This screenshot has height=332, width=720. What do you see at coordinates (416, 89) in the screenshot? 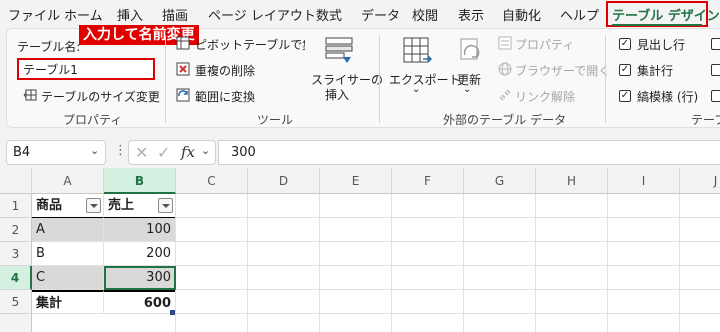
I see `export-dropdown-icon: ⌄` at bounding box center [416, 89].